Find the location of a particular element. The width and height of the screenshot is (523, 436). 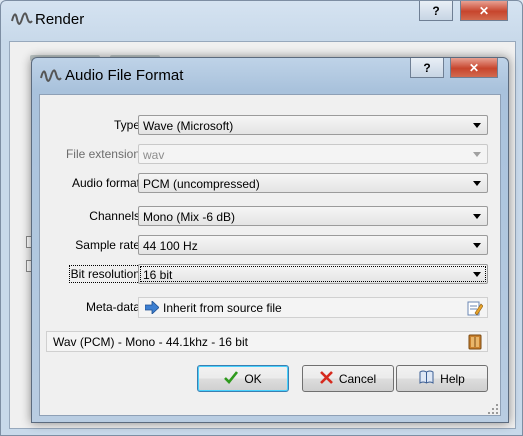

button-row: OK Cancel Help is located at coordinates (270, 378).